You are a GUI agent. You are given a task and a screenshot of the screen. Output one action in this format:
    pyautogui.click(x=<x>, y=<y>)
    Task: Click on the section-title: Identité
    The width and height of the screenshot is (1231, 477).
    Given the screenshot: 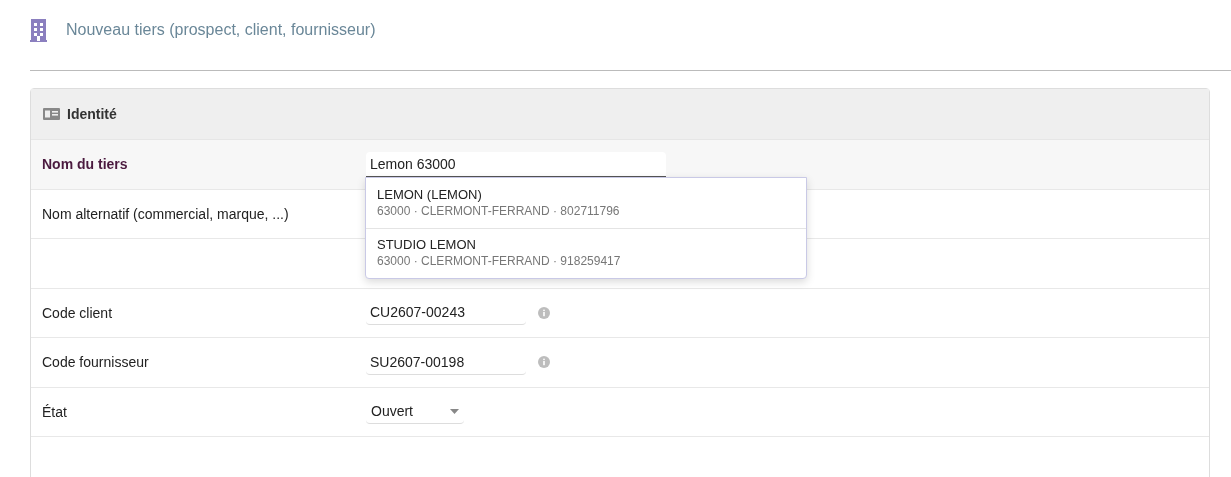 What is the action you would take?
    pyautogui.click(x=92, y=114)
    